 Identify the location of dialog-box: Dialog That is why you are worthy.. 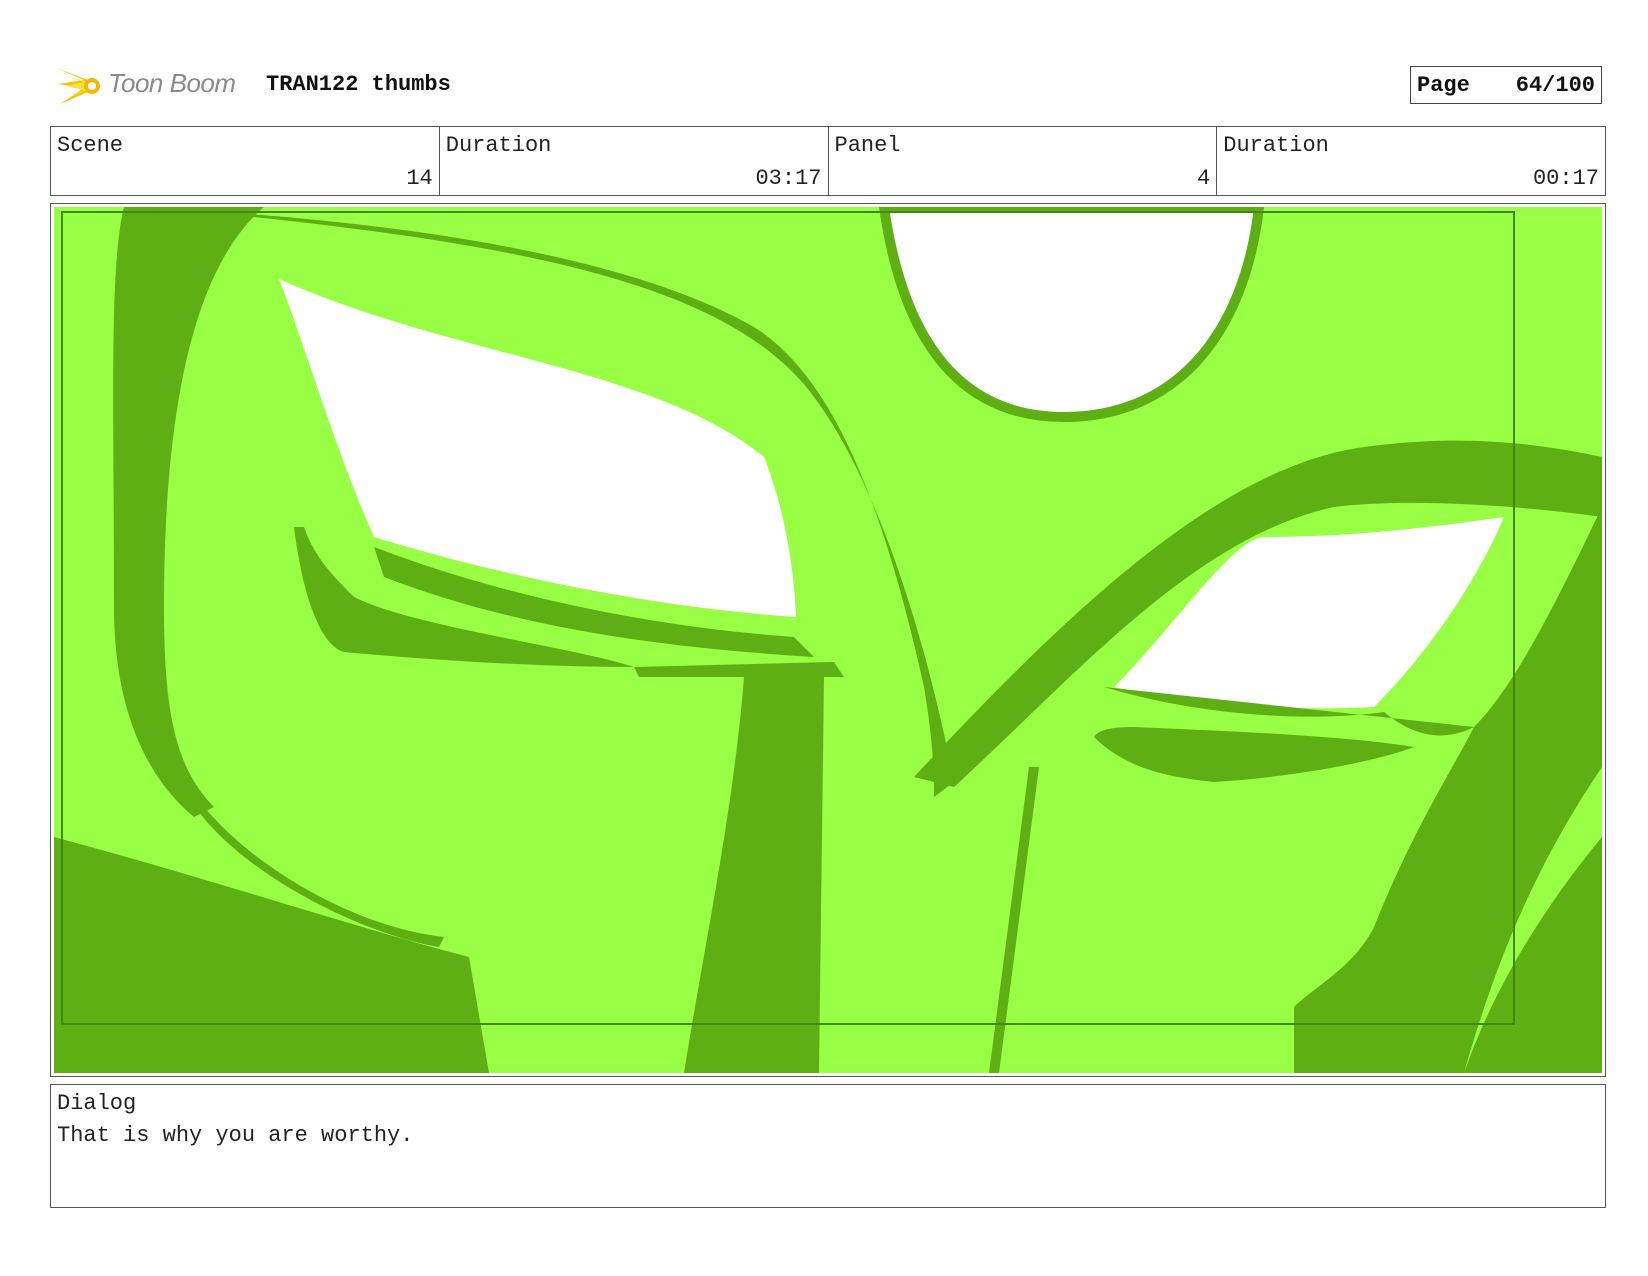
(828, 1146).